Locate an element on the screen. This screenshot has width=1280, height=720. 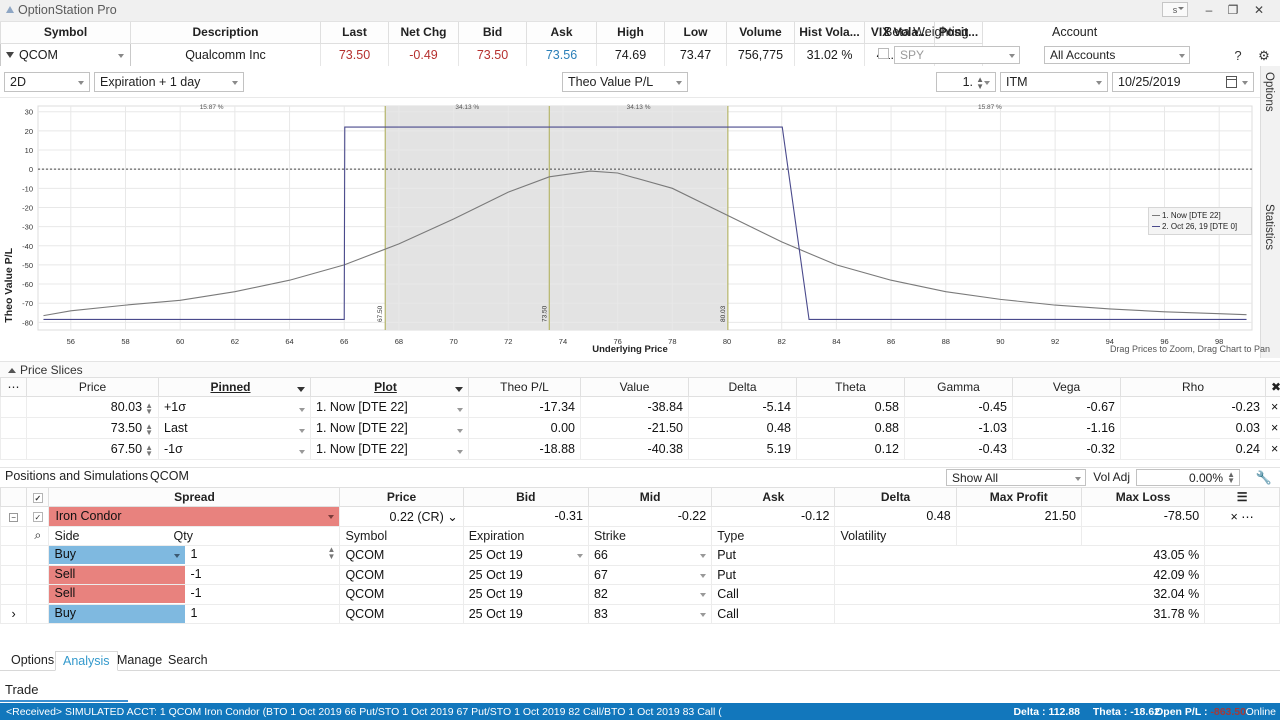
minimize-button: – is located at coordinates (1209, 10).